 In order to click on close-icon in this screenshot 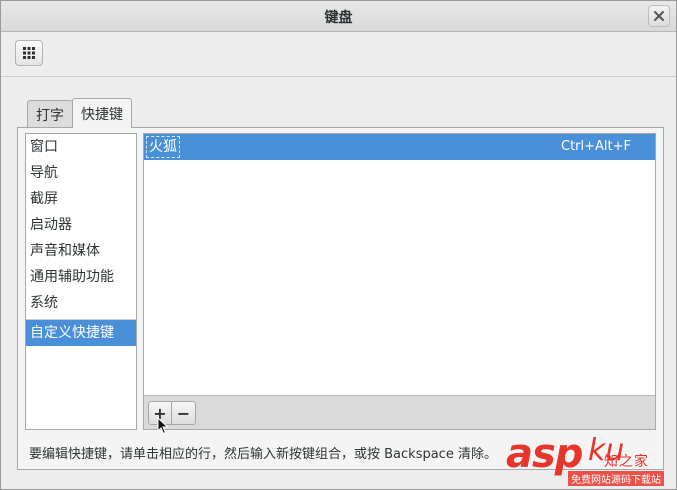, I will do `click(659, 16)`.